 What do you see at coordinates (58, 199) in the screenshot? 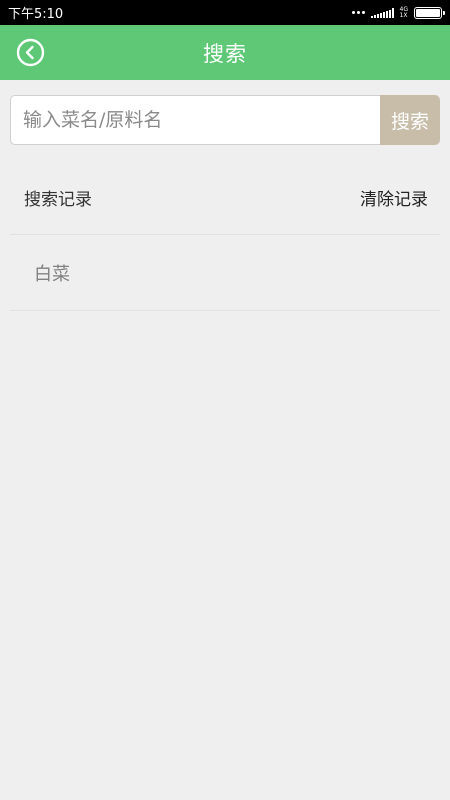
I see `history-title: 搜索记录` at bounding box center [58, 199].